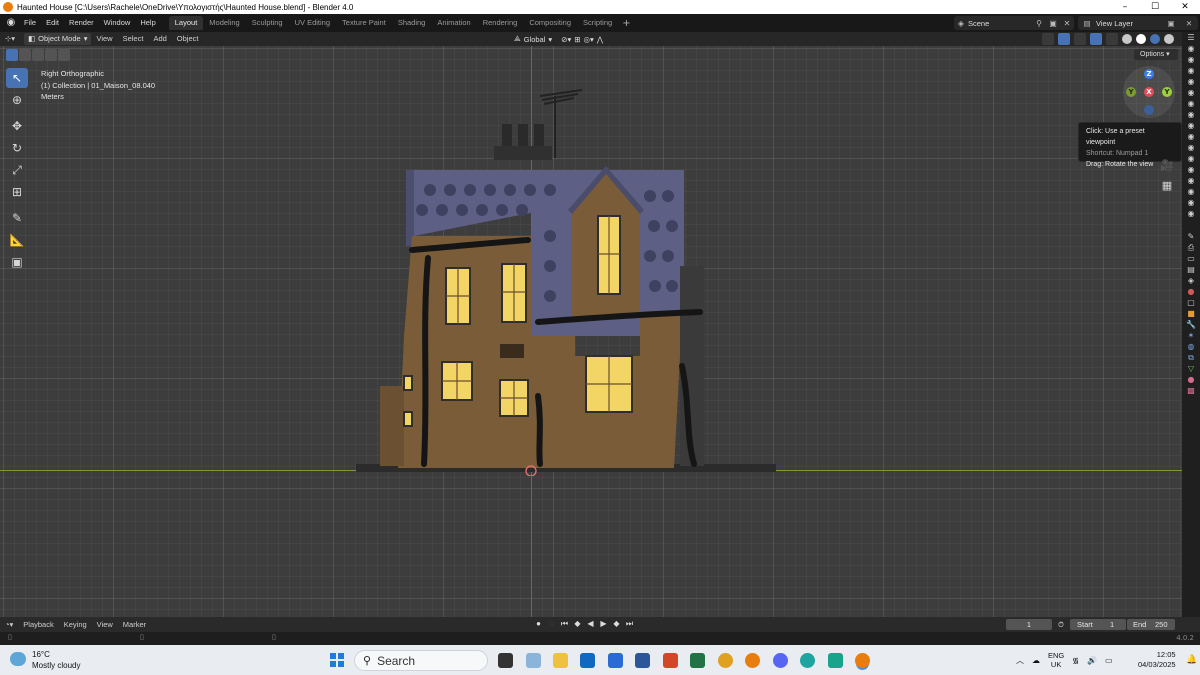 Image resolution: width=1200 pixels, height=675 pixels. What do you see at coordinates (697, 660) in the screenshot?
I see `excel-icon` at bounding box center [697, 660].